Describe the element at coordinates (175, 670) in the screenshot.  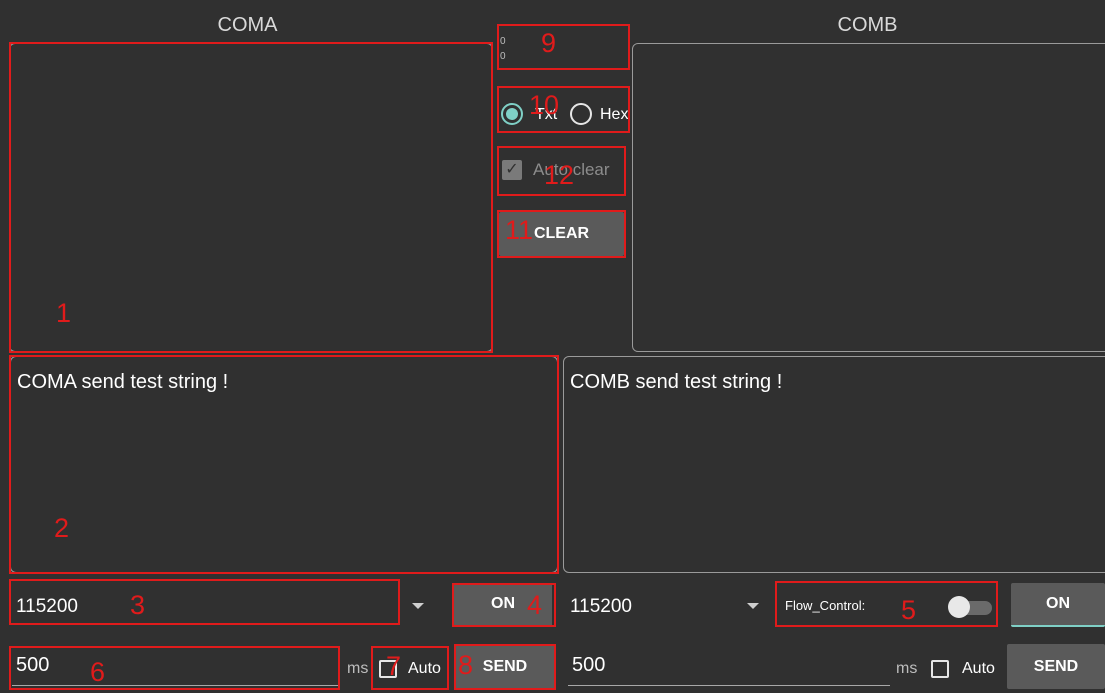
I see `coma-interval-input: 500` at that location.